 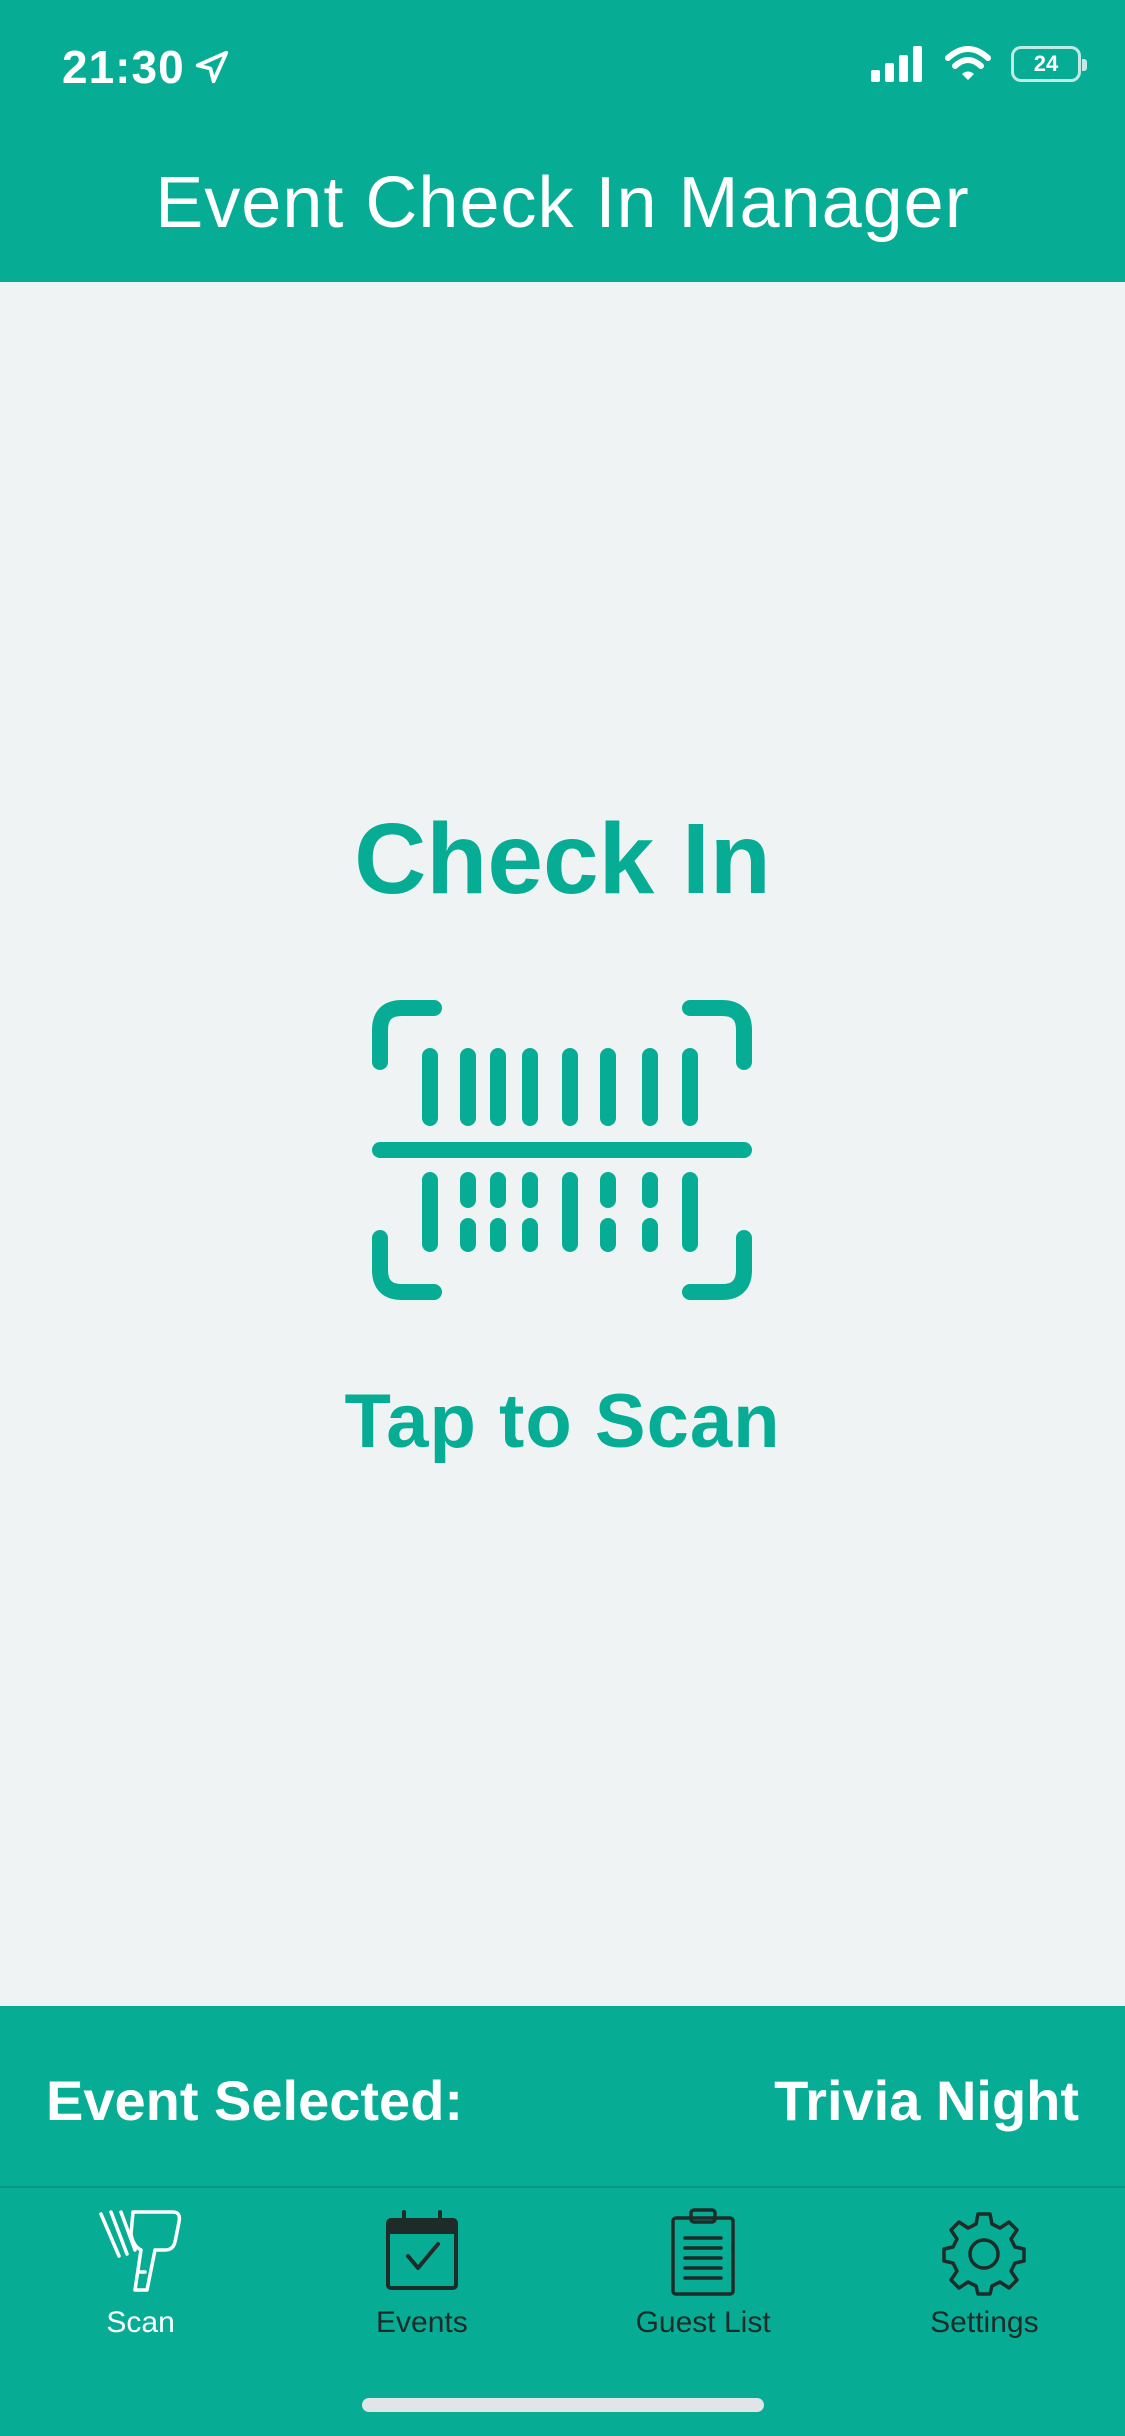 I want to click on tab-settings: Settings, so click(x=984, y=2312).